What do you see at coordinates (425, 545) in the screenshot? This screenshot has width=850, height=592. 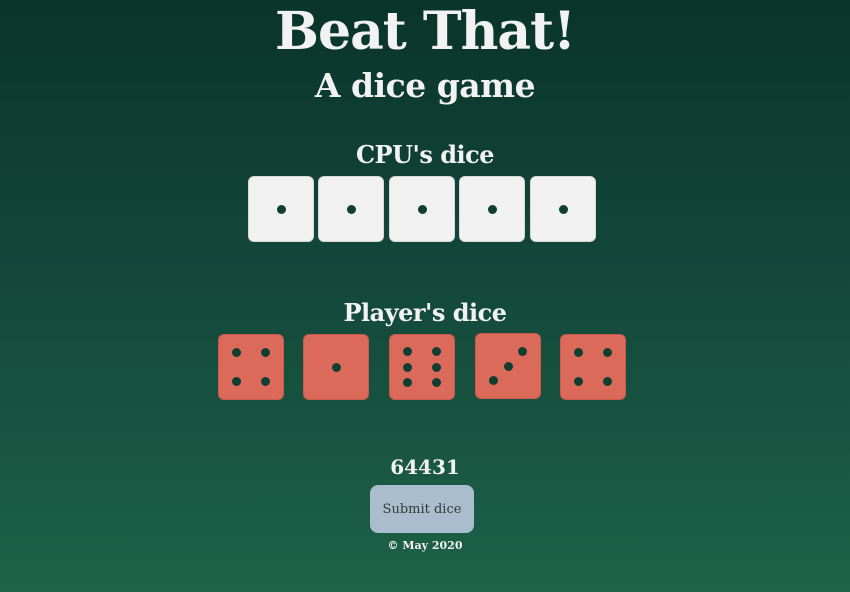 I see `copyright-footer: © May 2020` at bounding box center [425, 545].